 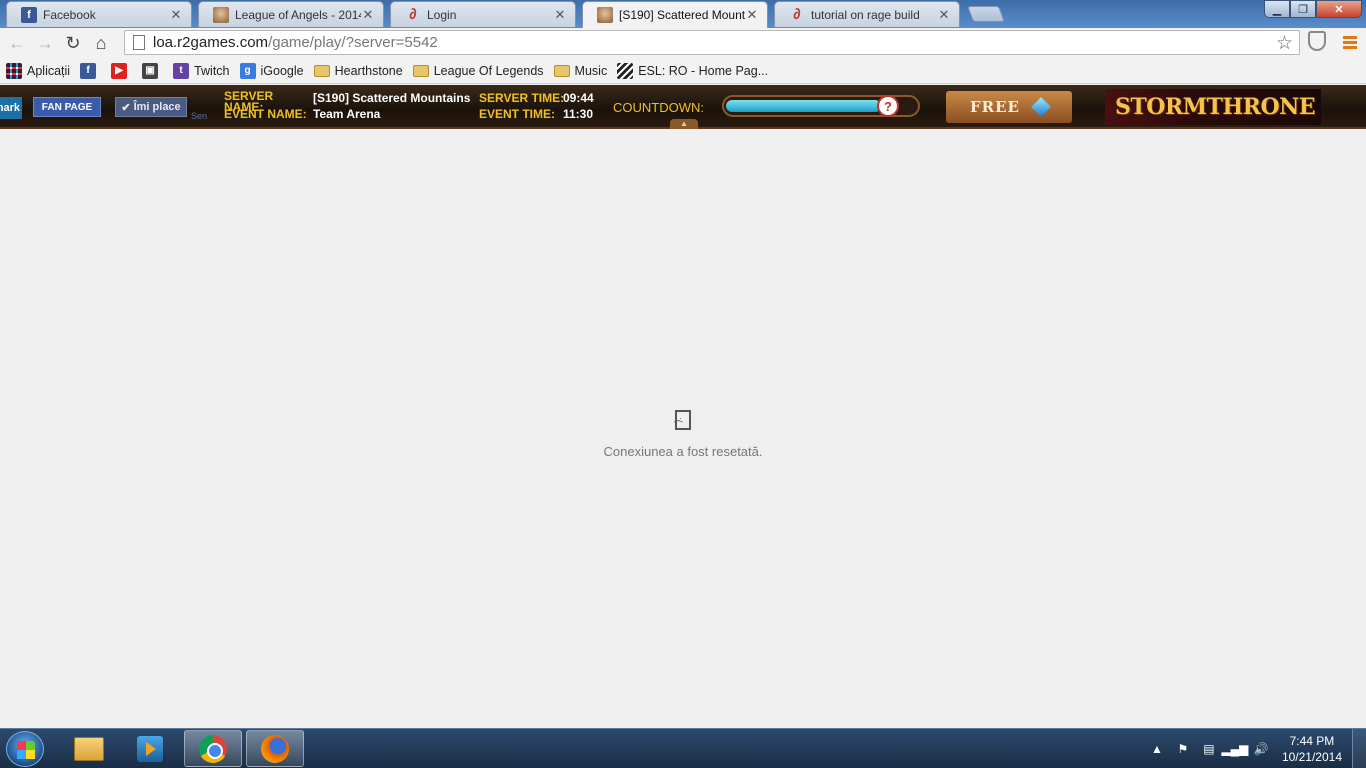 What do you see at coordinates (478, 71) in the screenshot?
I see `bookmark-folder-league-of-legends: League Of Legends` at bounding box center [478, 71].